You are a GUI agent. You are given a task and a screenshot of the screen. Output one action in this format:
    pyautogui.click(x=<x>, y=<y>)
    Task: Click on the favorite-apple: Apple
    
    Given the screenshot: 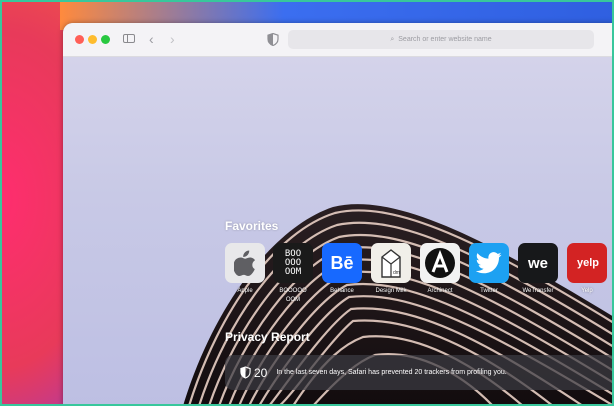 What is the action you would take?
    pyautogui.click(x=245, y=269)
    